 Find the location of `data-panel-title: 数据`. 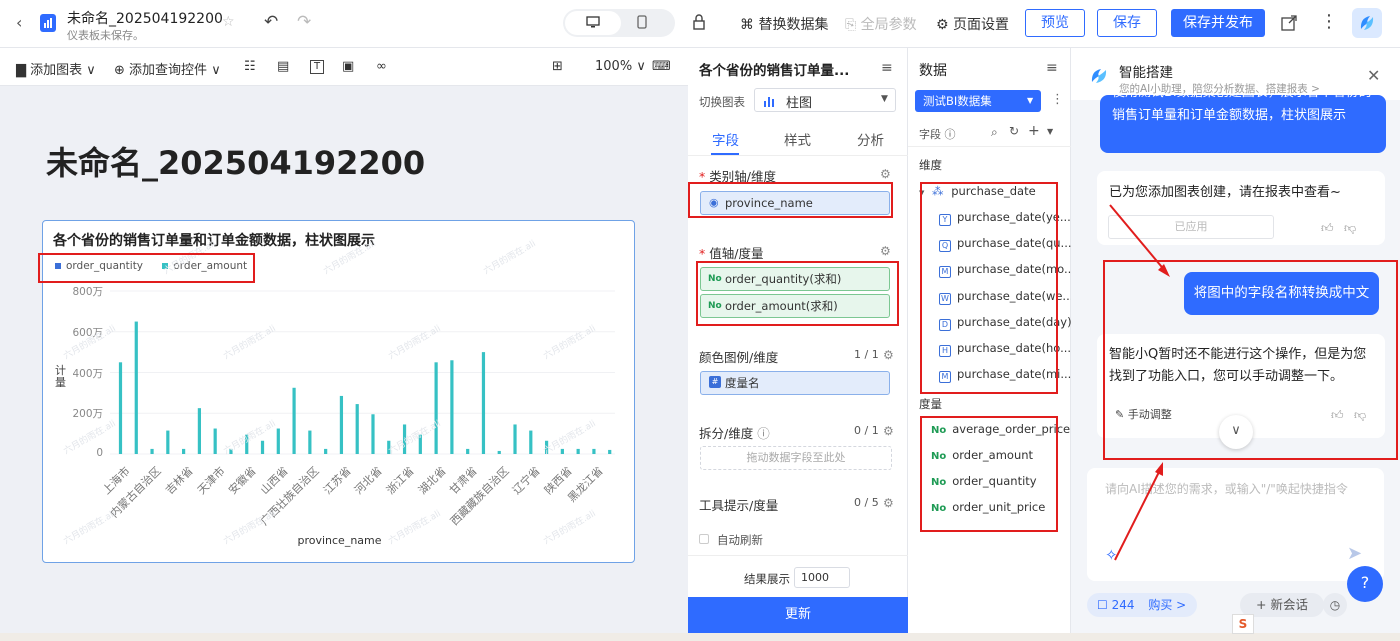

data-panel-title: 数据 is located at coordinates (933, 70).